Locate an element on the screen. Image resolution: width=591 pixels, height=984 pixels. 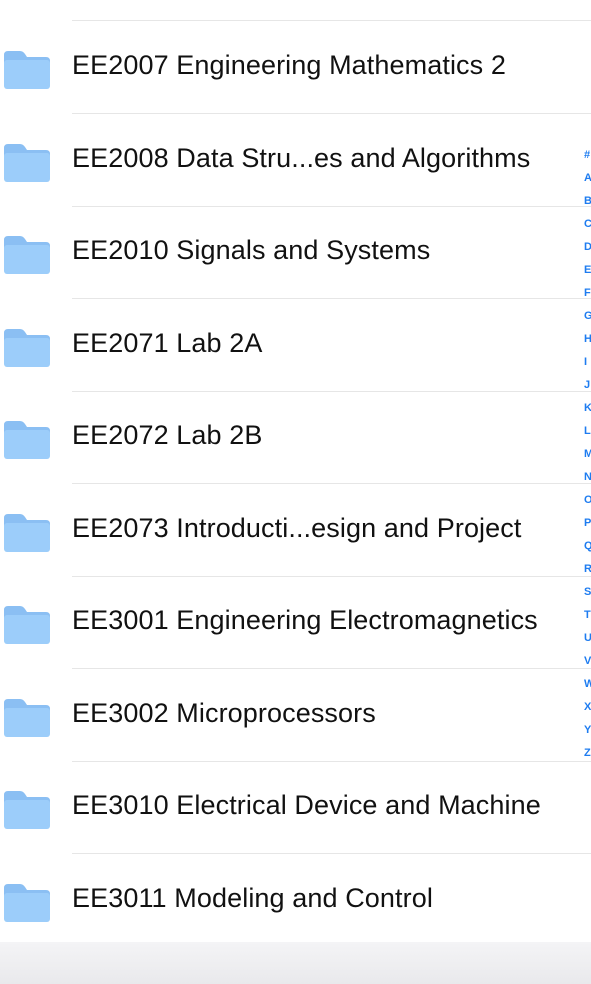
folder-row: EE3010 Electrical Device and Machine is located at coordinates (295, 808).